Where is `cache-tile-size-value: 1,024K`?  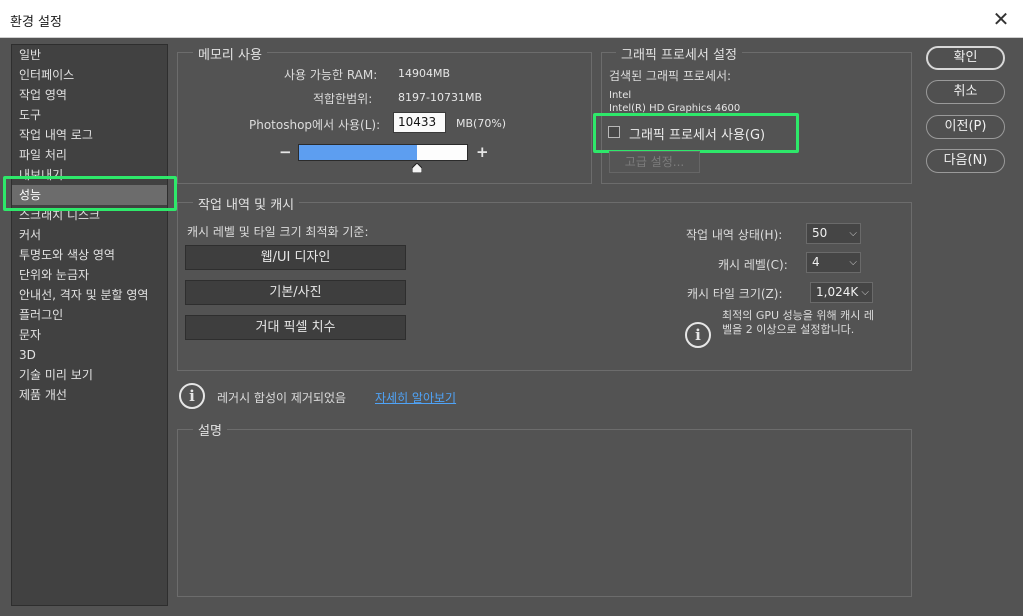
cache-tile-size-value: 1,024K is located at coordinates (837, 292).